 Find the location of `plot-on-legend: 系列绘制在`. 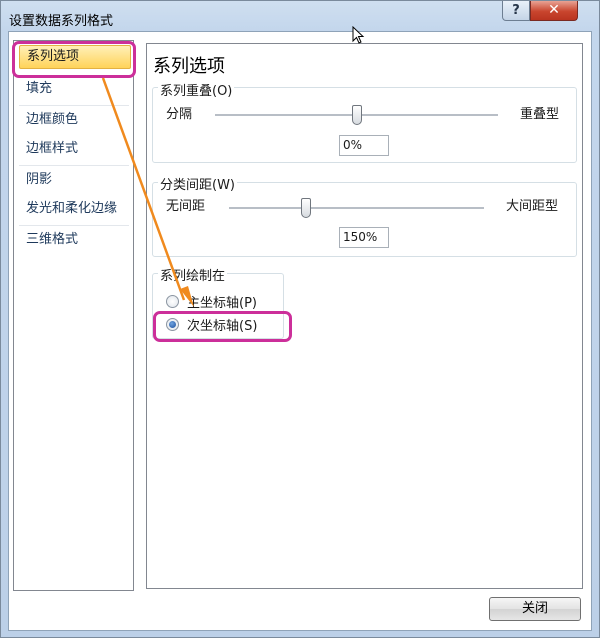

plot-on-legend: 系列绘制在 is located at coordinates (193, 274).